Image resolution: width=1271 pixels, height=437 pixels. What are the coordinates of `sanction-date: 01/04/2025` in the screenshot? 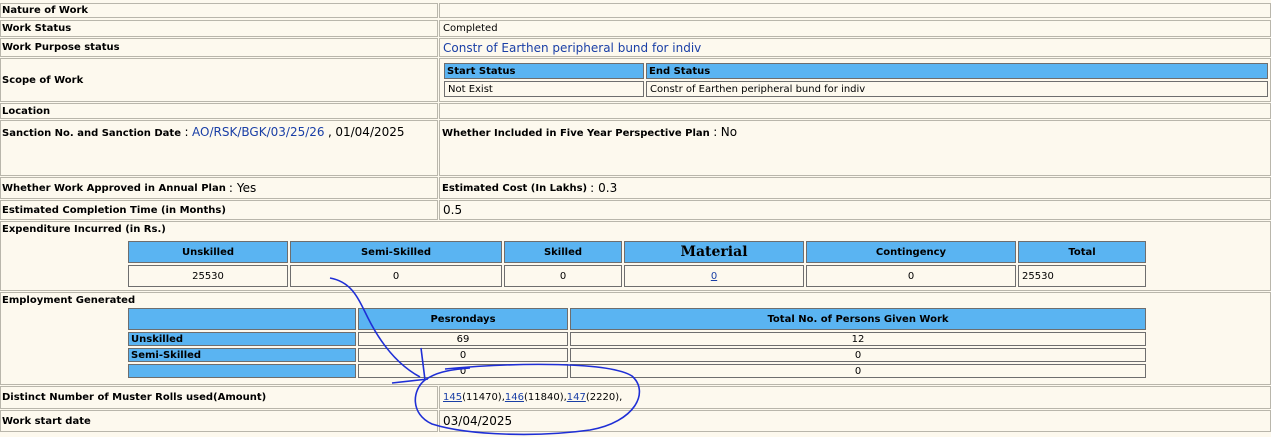 It's located at (370, 132).